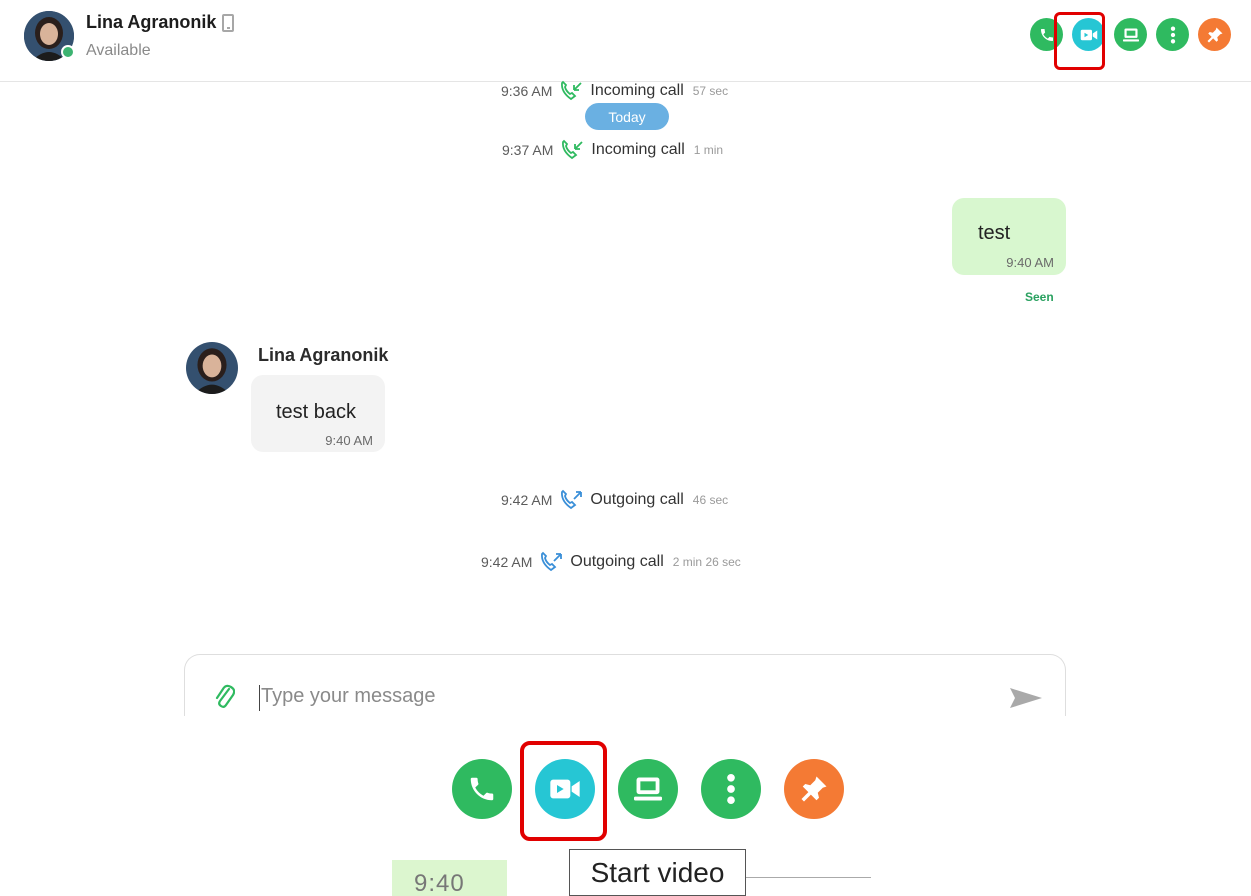 This screenshot has height=896, width=1251. Describe the element at coordinates (625, 41) in the screenshot. I see `conversation-header: Lina Agranonik Available` at that location.